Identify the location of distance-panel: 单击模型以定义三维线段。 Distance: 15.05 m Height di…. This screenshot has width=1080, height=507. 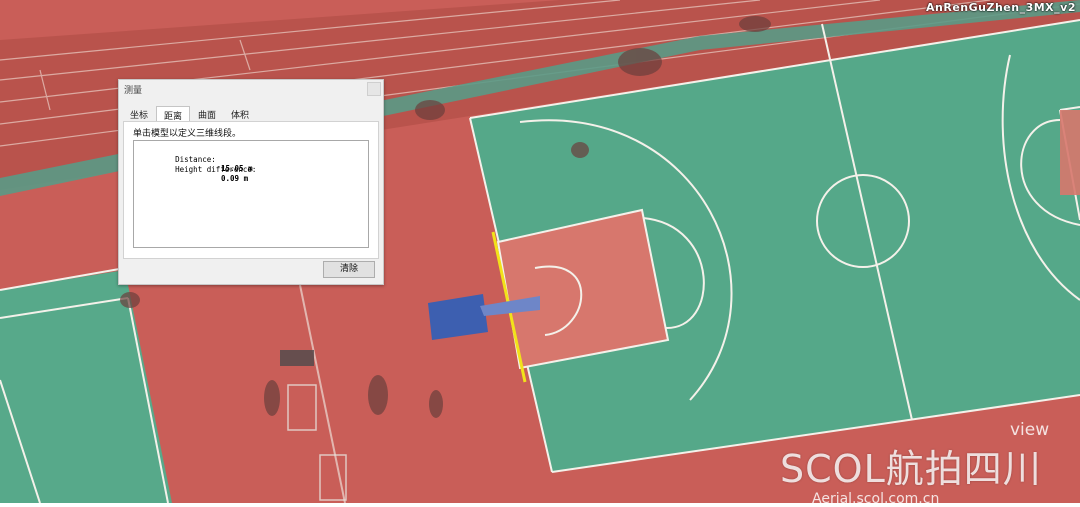
(251, 190).